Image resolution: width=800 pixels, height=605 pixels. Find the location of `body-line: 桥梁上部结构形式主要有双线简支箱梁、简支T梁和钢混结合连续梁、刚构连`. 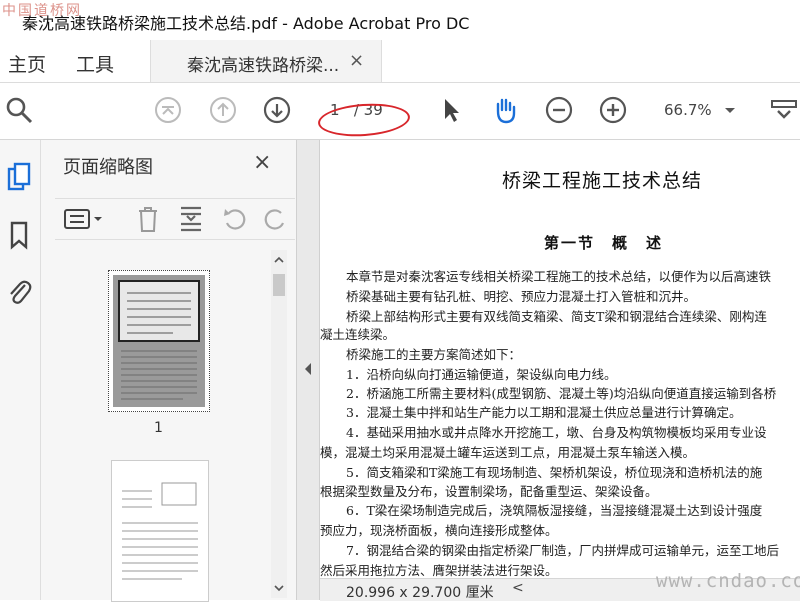

body-line: 桥梁上部结构形式主要有双线简支箱梁、简支T梁和钢混结合连续梁、刚构连 is located at coordinates (556, 316).